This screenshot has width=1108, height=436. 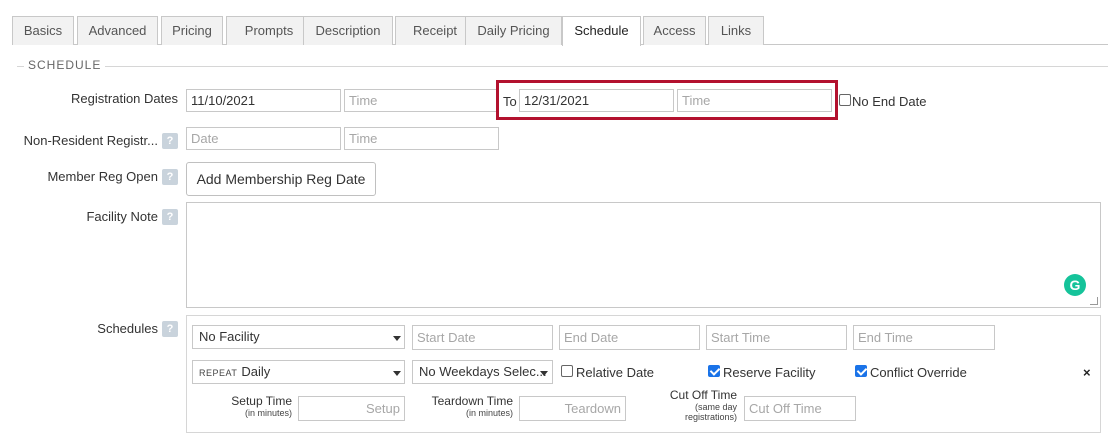 I want to click on no-end-date-checkbox, so click(x=845, y=100).